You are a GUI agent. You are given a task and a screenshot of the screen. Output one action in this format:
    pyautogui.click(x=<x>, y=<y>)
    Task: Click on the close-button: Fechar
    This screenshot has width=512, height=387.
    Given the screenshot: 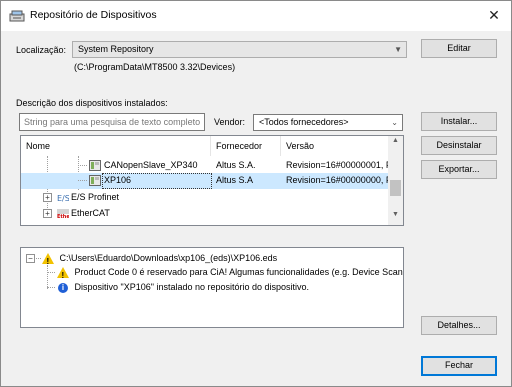 What is the action you would take?
    pyautogui.click(x=459, y=366)
    